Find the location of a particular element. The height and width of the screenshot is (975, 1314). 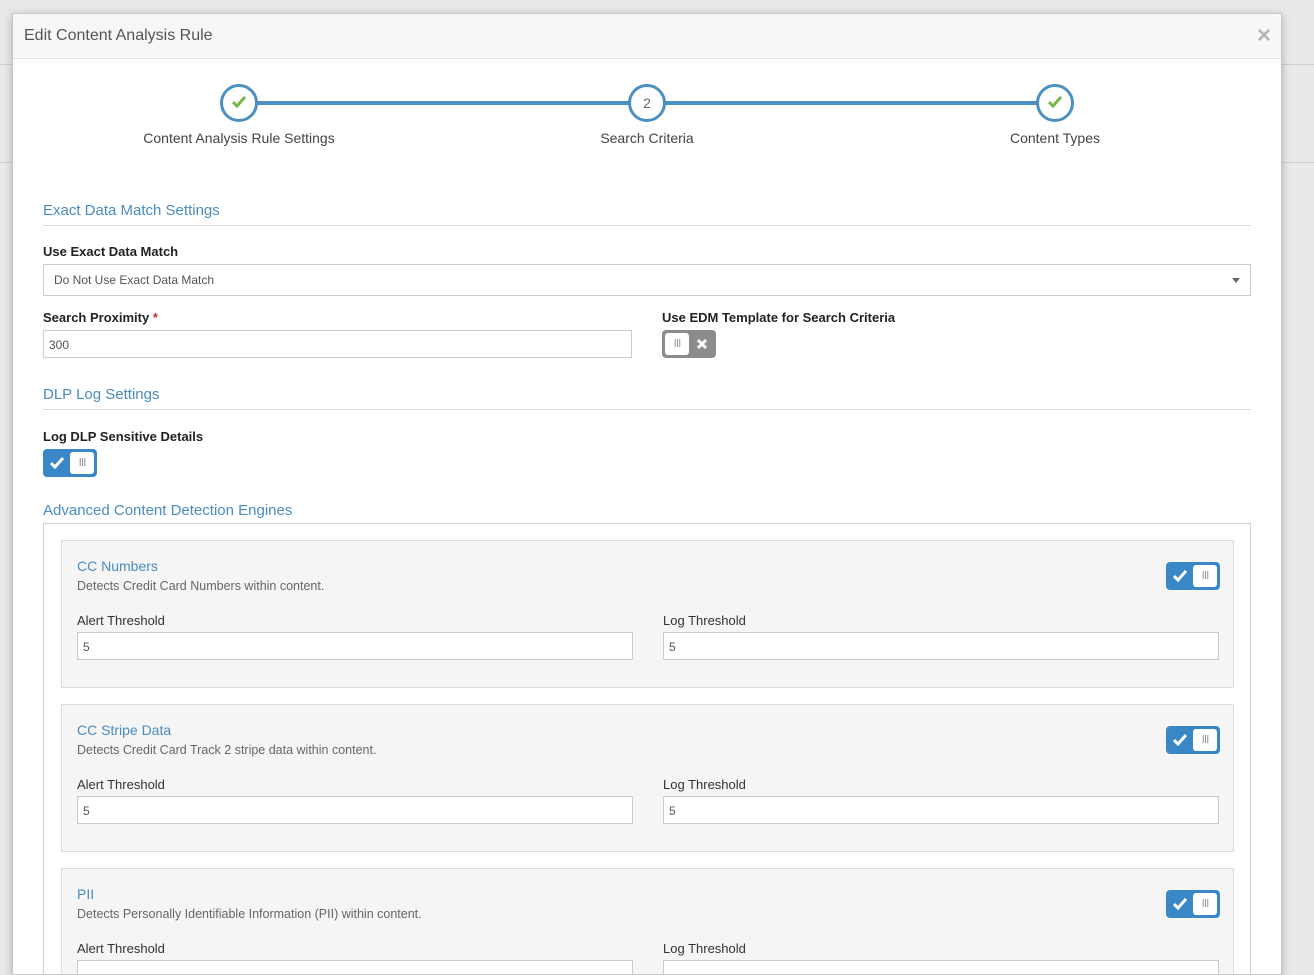

modal-header: Edit Content Analysis Rule × is located at coordinates (647, 36).